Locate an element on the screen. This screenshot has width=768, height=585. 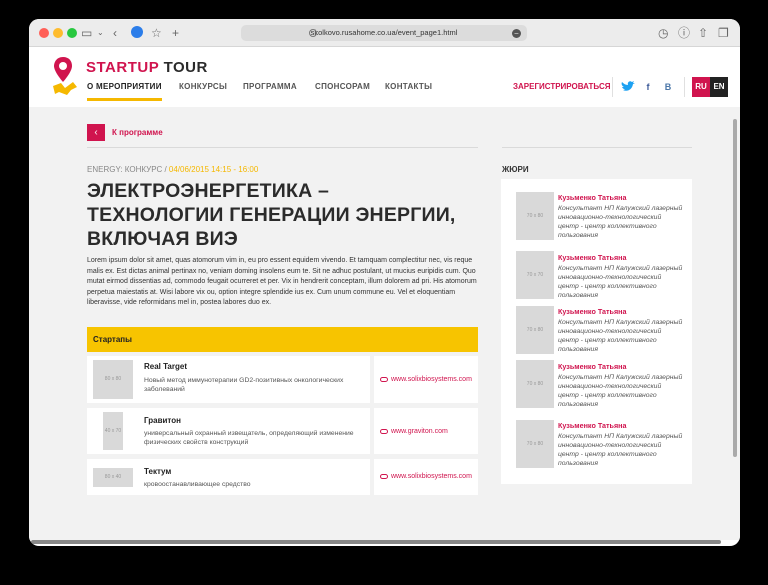
title-line: ВКЛЮЧАЯ ВИЭ is located at coordinates (162, 239).